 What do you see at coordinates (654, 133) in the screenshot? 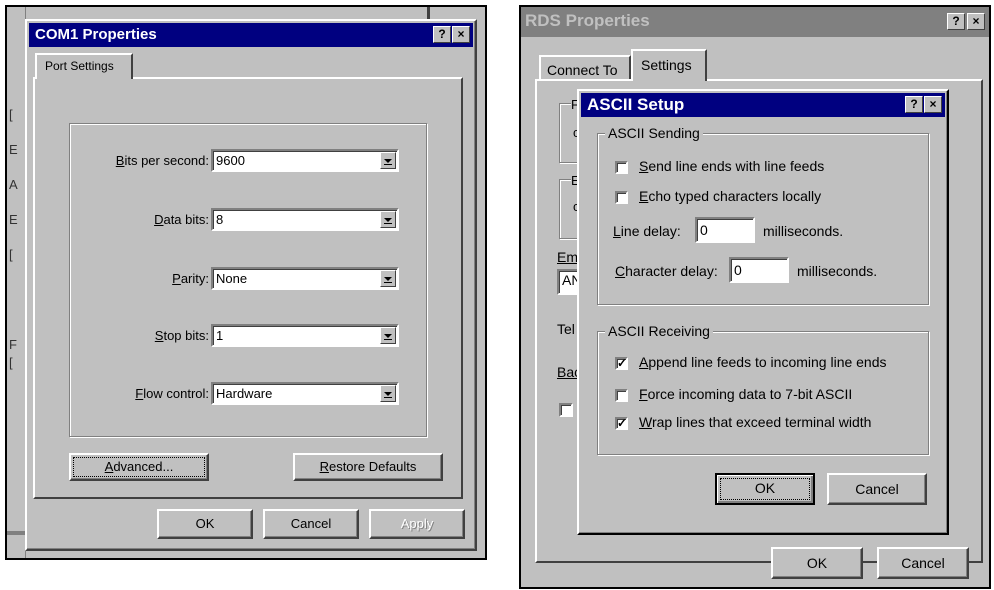
I see `ascii-sending-title: ASCII Sending` at bounding box center [654, 133].